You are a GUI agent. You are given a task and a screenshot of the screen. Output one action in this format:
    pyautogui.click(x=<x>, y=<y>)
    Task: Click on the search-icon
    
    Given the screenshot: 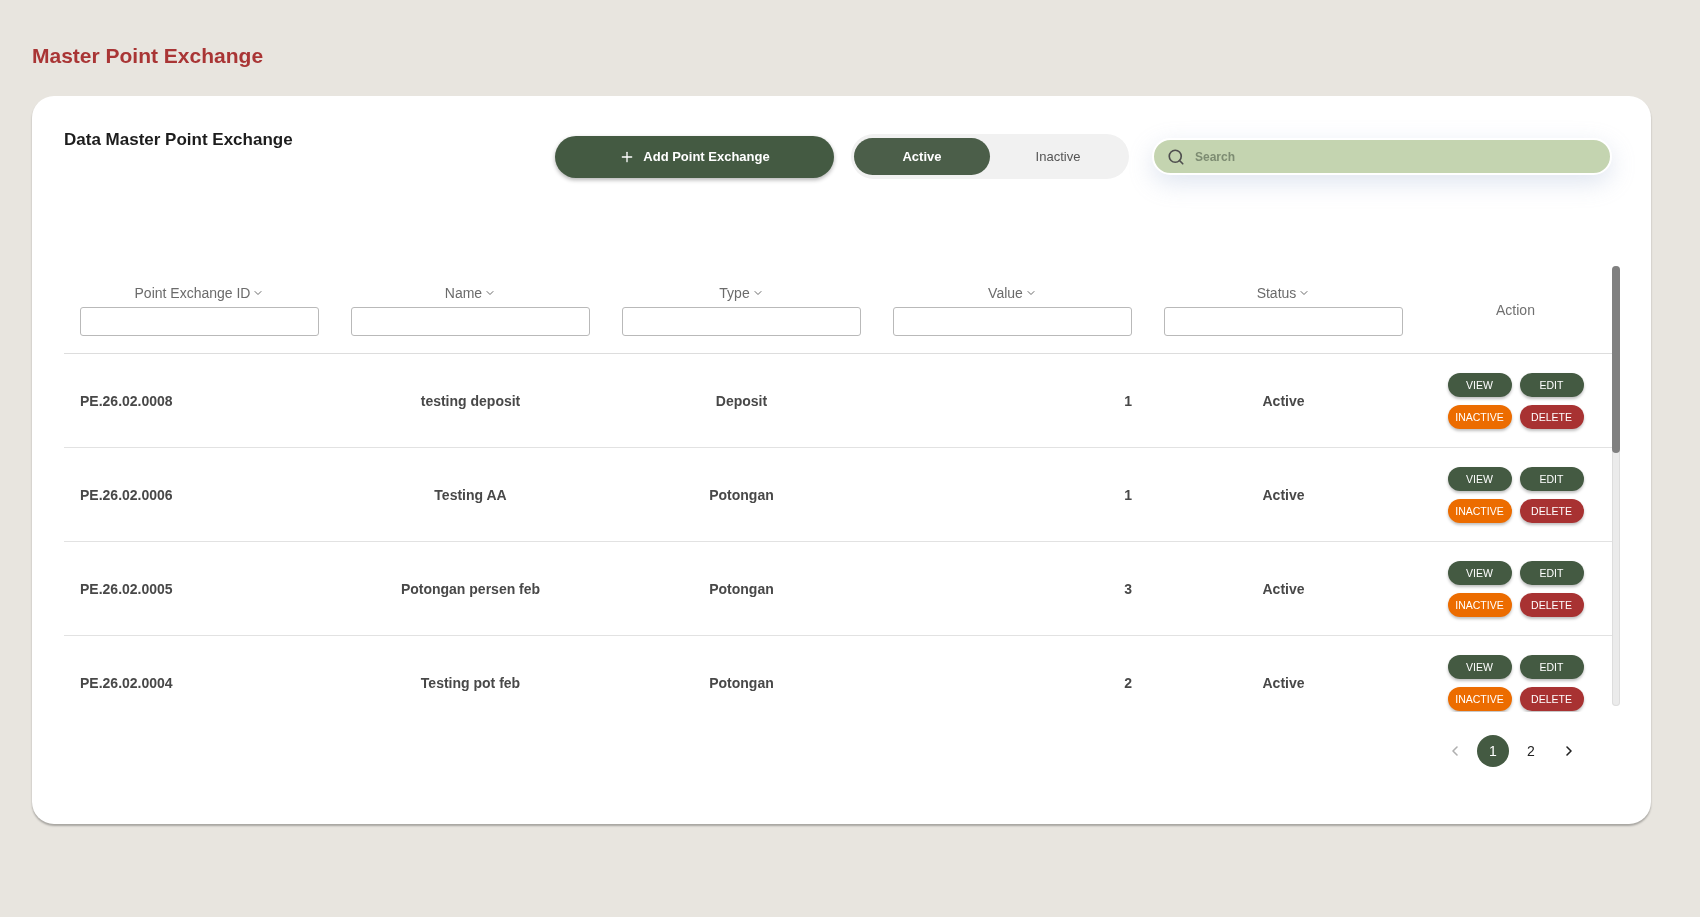 What is the action you would take?
    pyautogui.click(x=1176, y=157)
    